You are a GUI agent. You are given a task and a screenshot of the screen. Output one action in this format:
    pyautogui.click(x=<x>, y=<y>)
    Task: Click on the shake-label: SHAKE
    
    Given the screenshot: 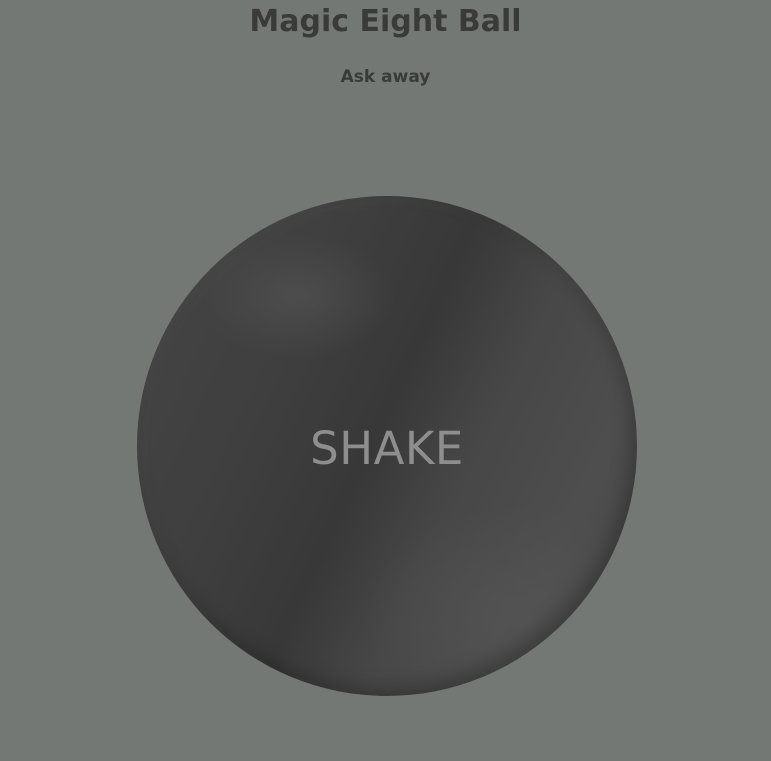 What is the action you would take?
    pyautogui.click(x=387, y=448)
    